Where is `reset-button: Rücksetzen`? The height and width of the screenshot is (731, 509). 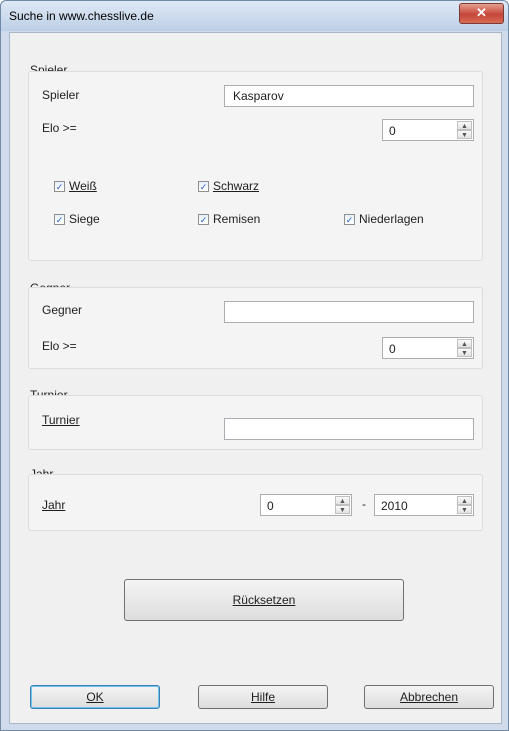 reset-button: Rücksetzen is located at coordinates (264, 600).